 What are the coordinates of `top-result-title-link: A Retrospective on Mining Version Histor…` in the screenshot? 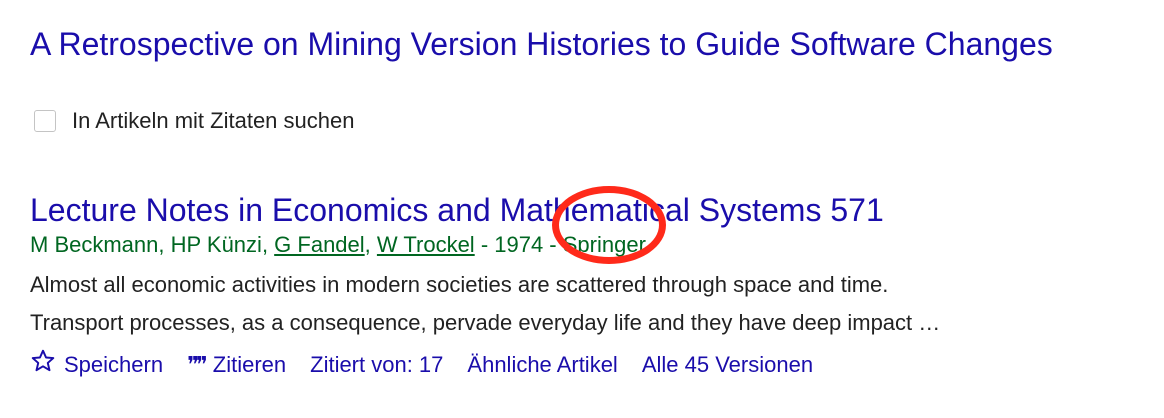 It's located at (585, 44).